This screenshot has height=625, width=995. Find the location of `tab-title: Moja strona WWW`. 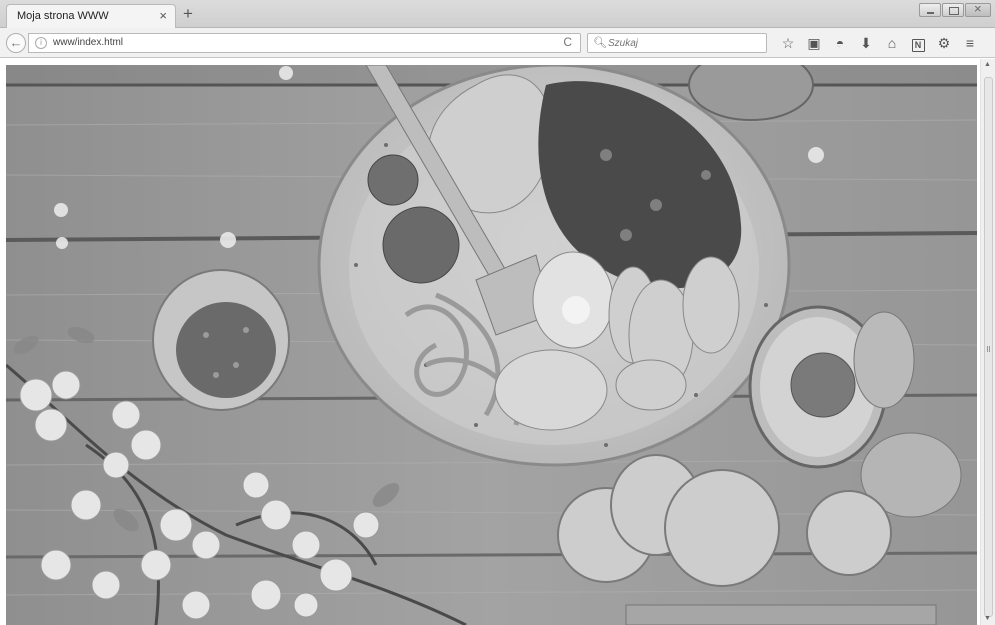

tab-title: Moja strona WWW is located at coordinates (63, 16).